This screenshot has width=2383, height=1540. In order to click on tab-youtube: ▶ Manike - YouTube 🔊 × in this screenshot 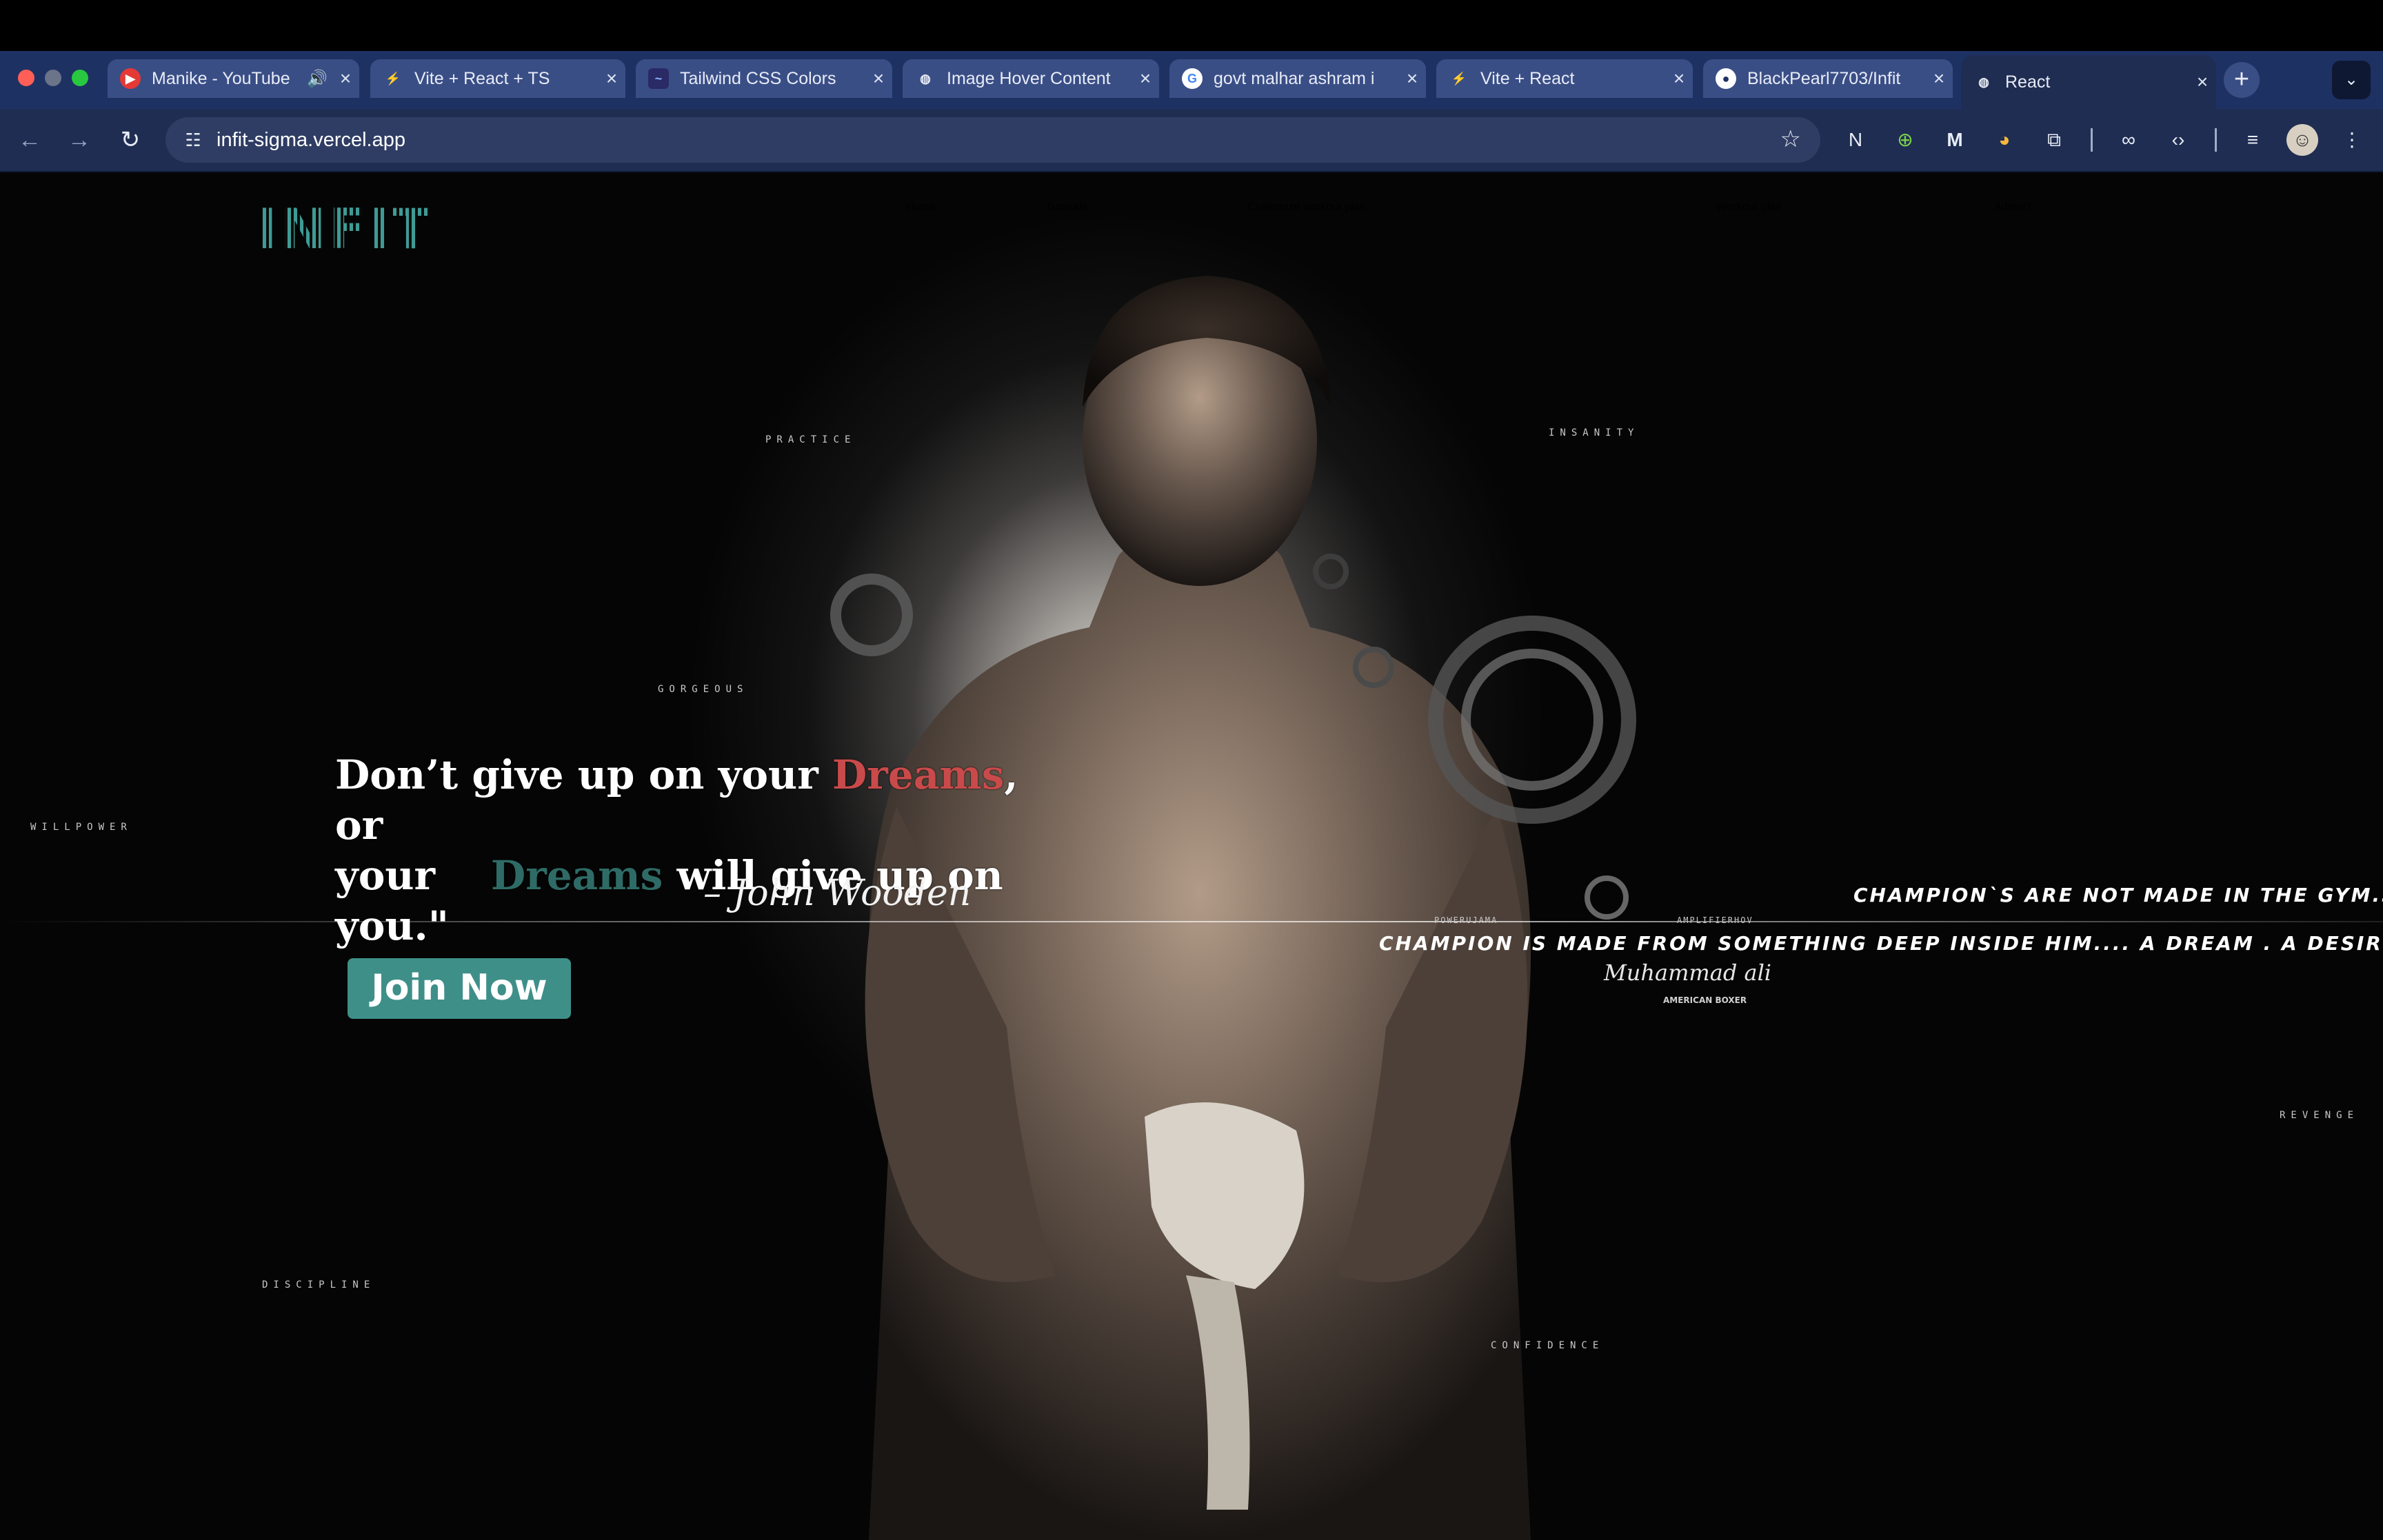, I will do `click(233, 79)`.